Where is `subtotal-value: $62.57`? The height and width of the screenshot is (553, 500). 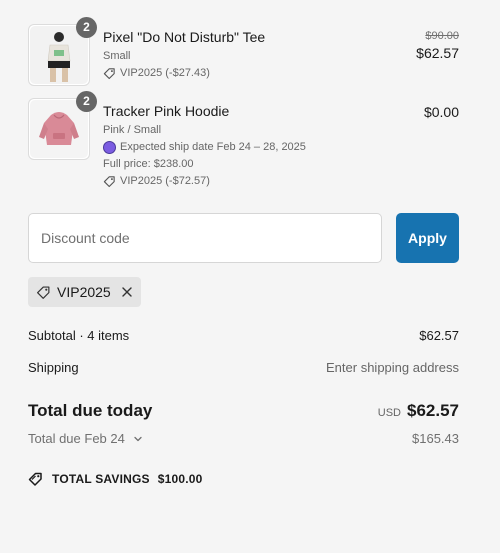
subtotal-value: $62.57 is located at coordinates (439, 335).